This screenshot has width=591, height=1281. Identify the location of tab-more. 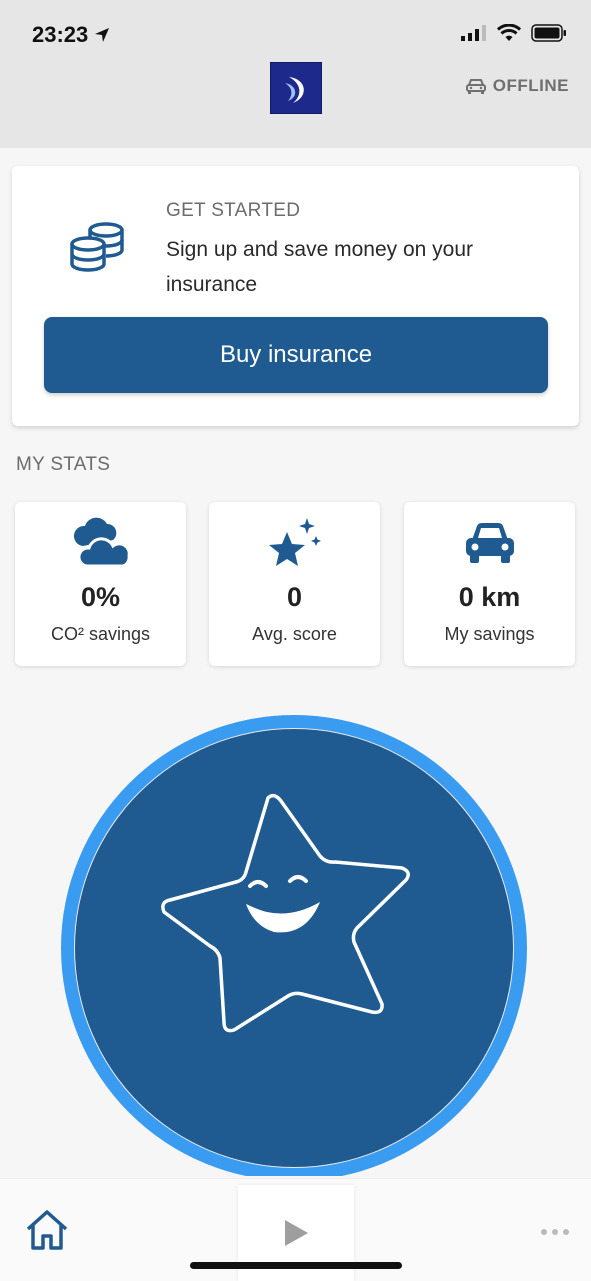
(555, 1232).